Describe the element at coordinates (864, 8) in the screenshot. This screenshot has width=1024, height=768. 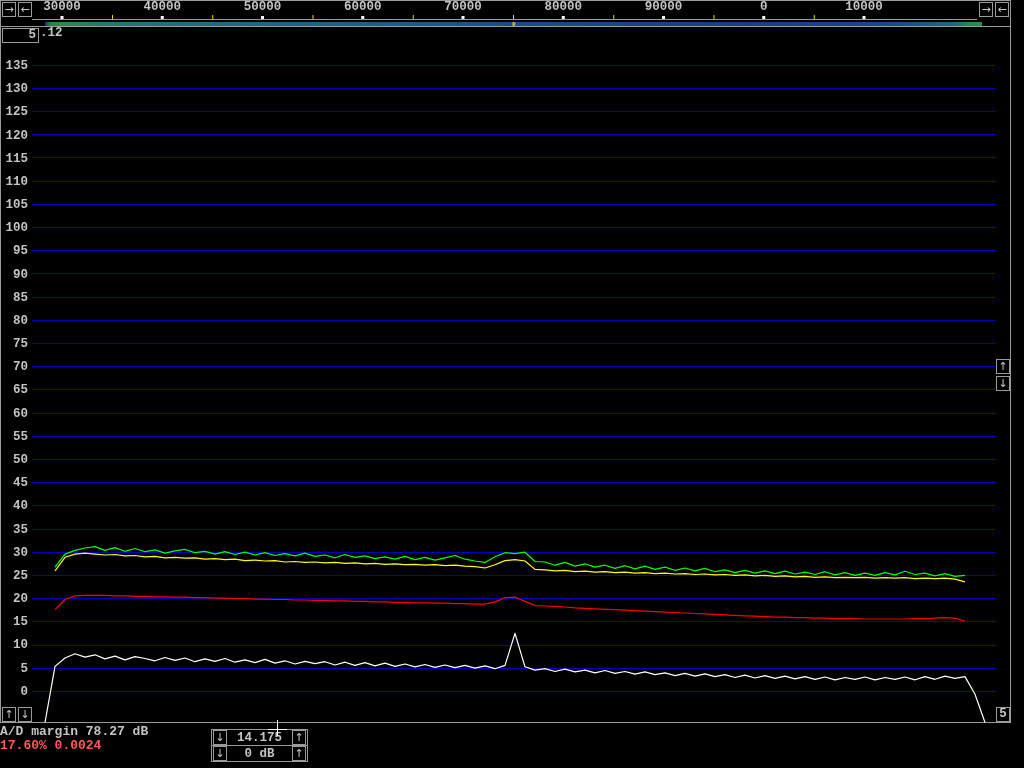
I see `frequency-label: 10000` at that location.